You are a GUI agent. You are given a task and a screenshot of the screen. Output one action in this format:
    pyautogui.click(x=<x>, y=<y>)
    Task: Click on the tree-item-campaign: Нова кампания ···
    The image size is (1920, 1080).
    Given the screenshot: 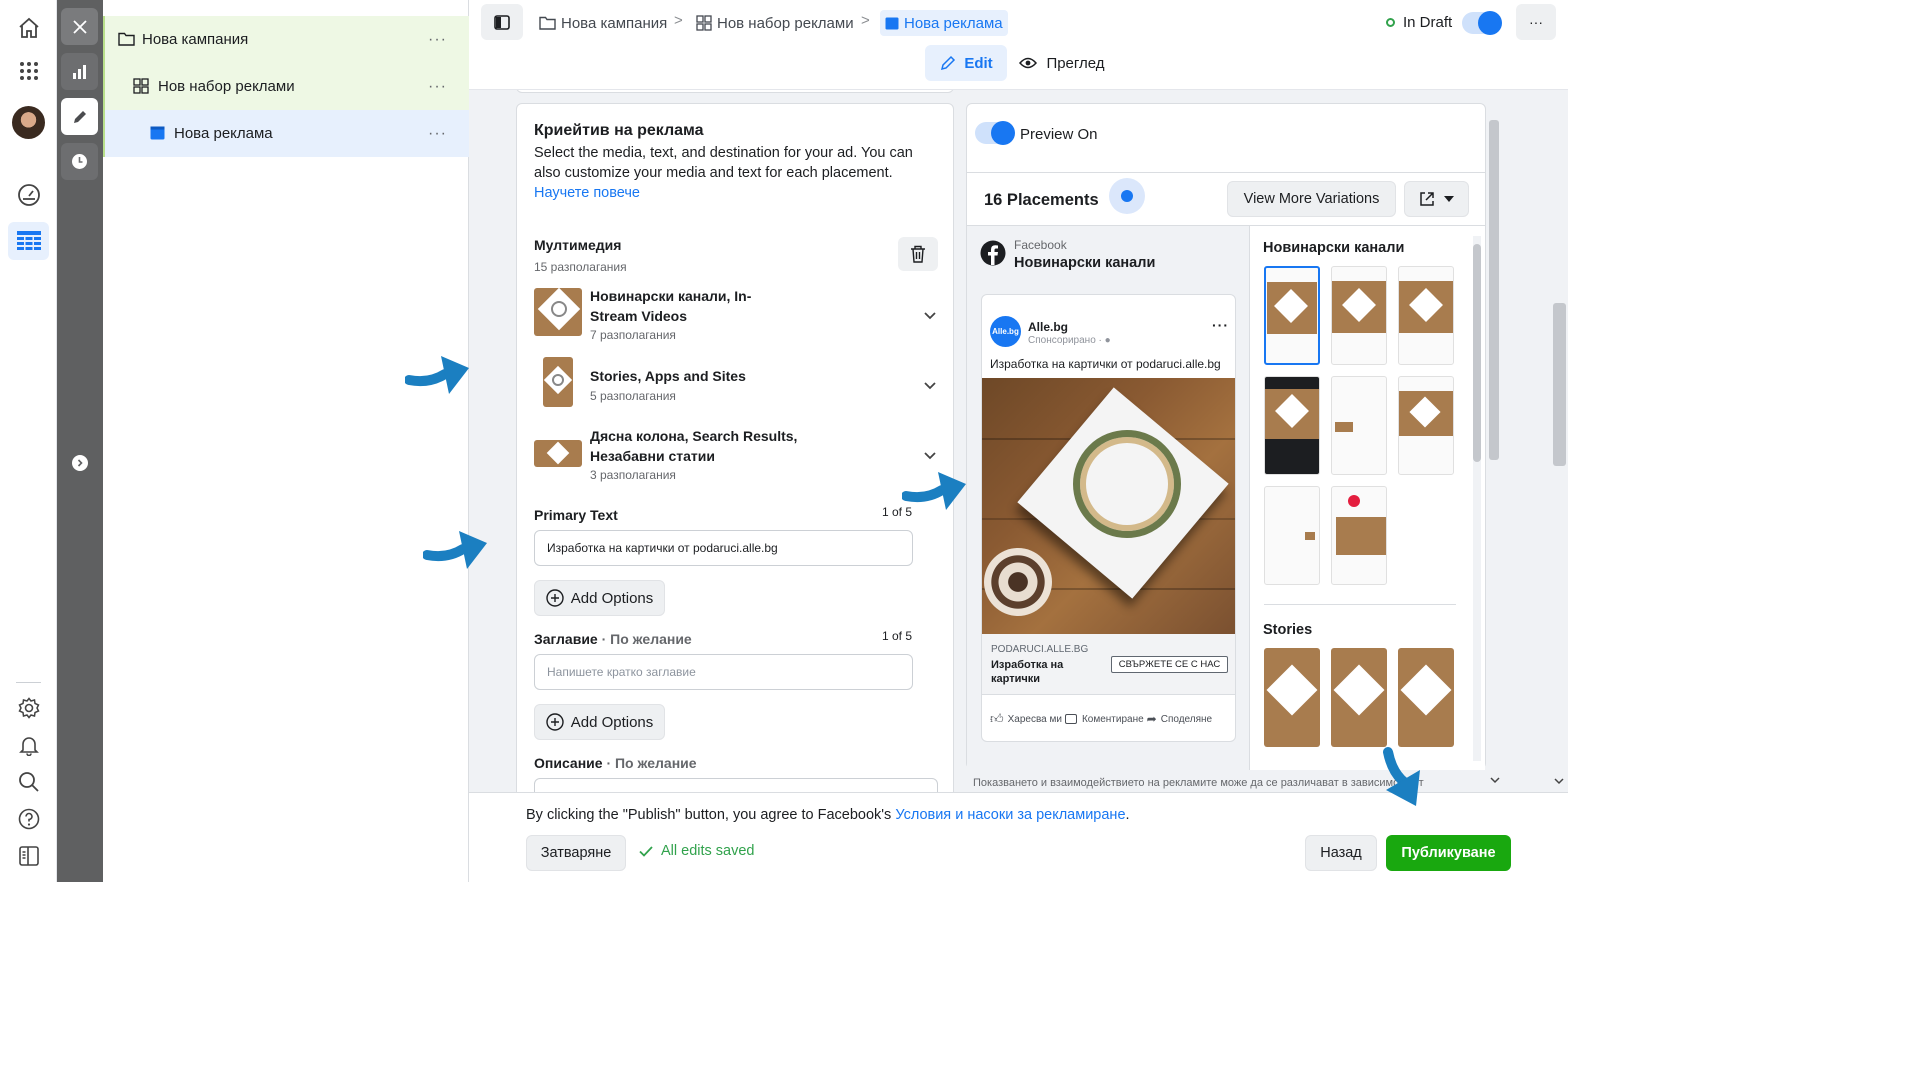 What is the action you would take?
    pyautogui.click(x=286, y=39)
    